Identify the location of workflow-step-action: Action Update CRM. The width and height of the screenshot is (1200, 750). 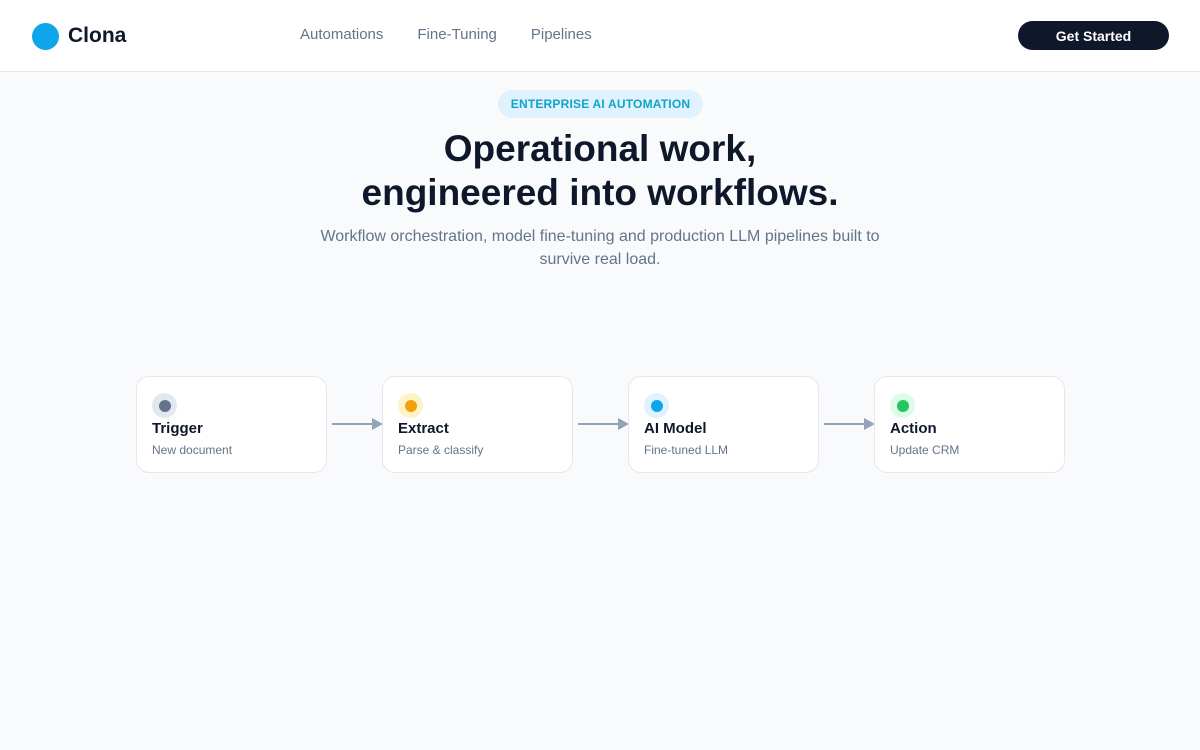
(969, 424).